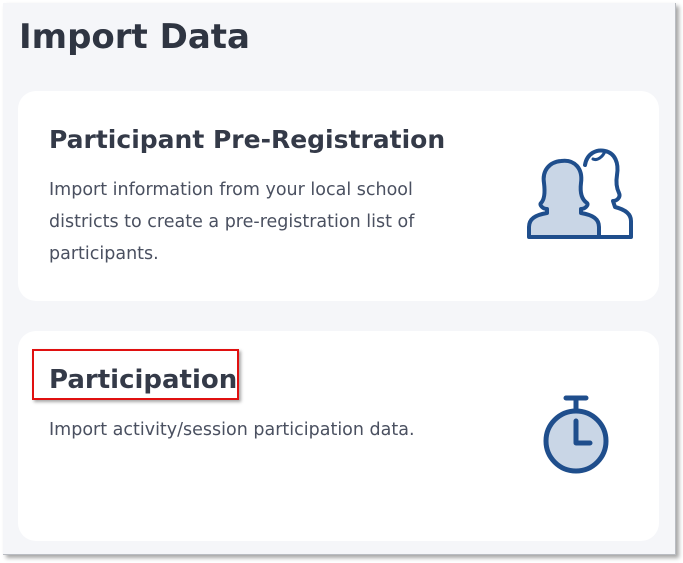  What do you see at coordinates (134, 37) in the screenshot?
I see `page-title: Import Data` at bounding box center [134, 37].